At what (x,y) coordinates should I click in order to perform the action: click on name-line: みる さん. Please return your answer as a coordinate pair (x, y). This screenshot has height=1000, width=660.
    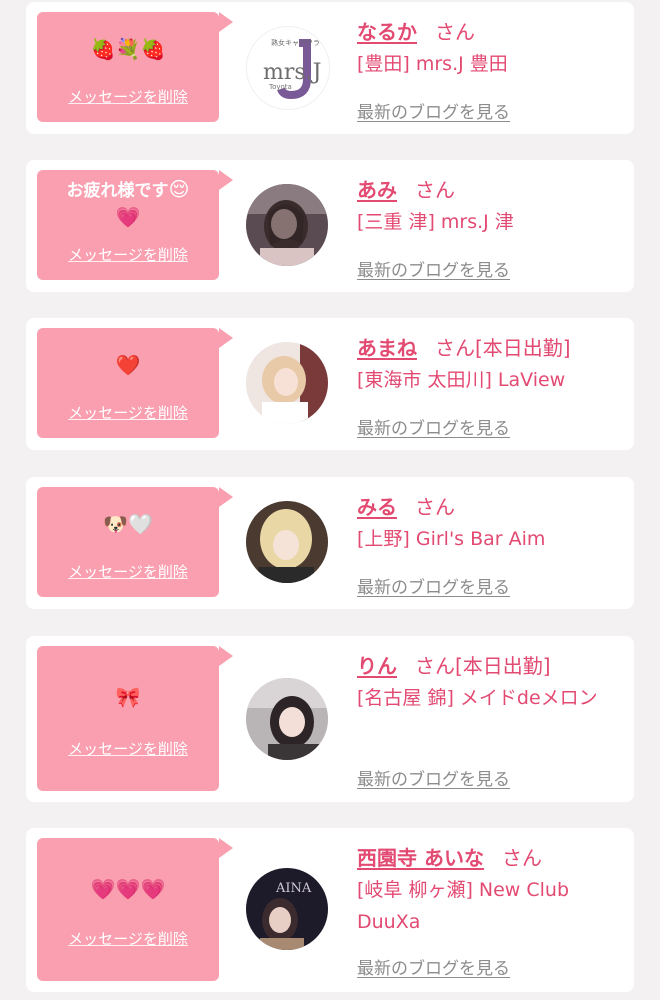
    Looking at the image, I should click on (406, 505).